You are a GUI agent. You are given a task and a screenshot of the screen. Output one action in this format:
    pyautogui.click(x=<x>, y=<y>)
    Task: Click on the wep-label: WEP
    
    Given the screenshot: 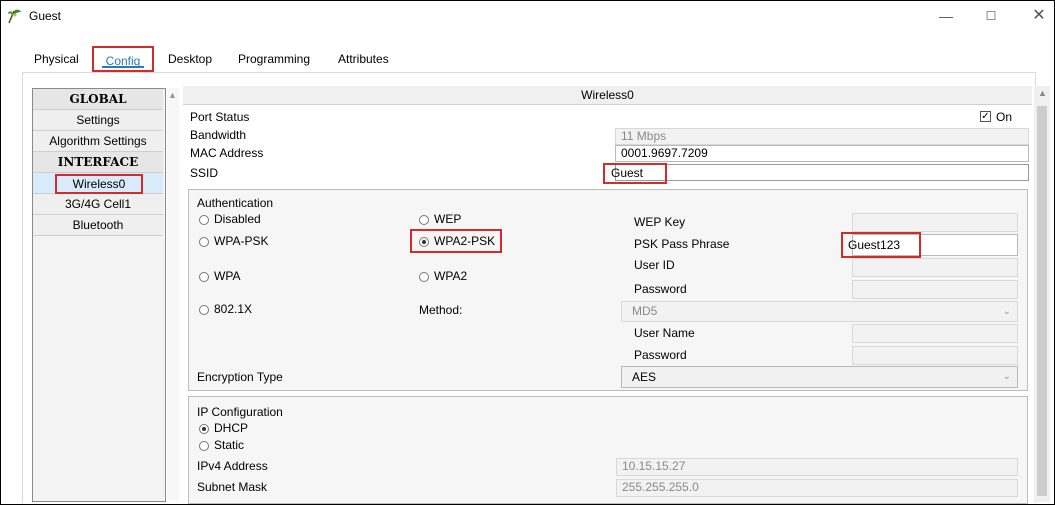 What is the action you would take?
    pyautogui.click(x=448, y=219)
    